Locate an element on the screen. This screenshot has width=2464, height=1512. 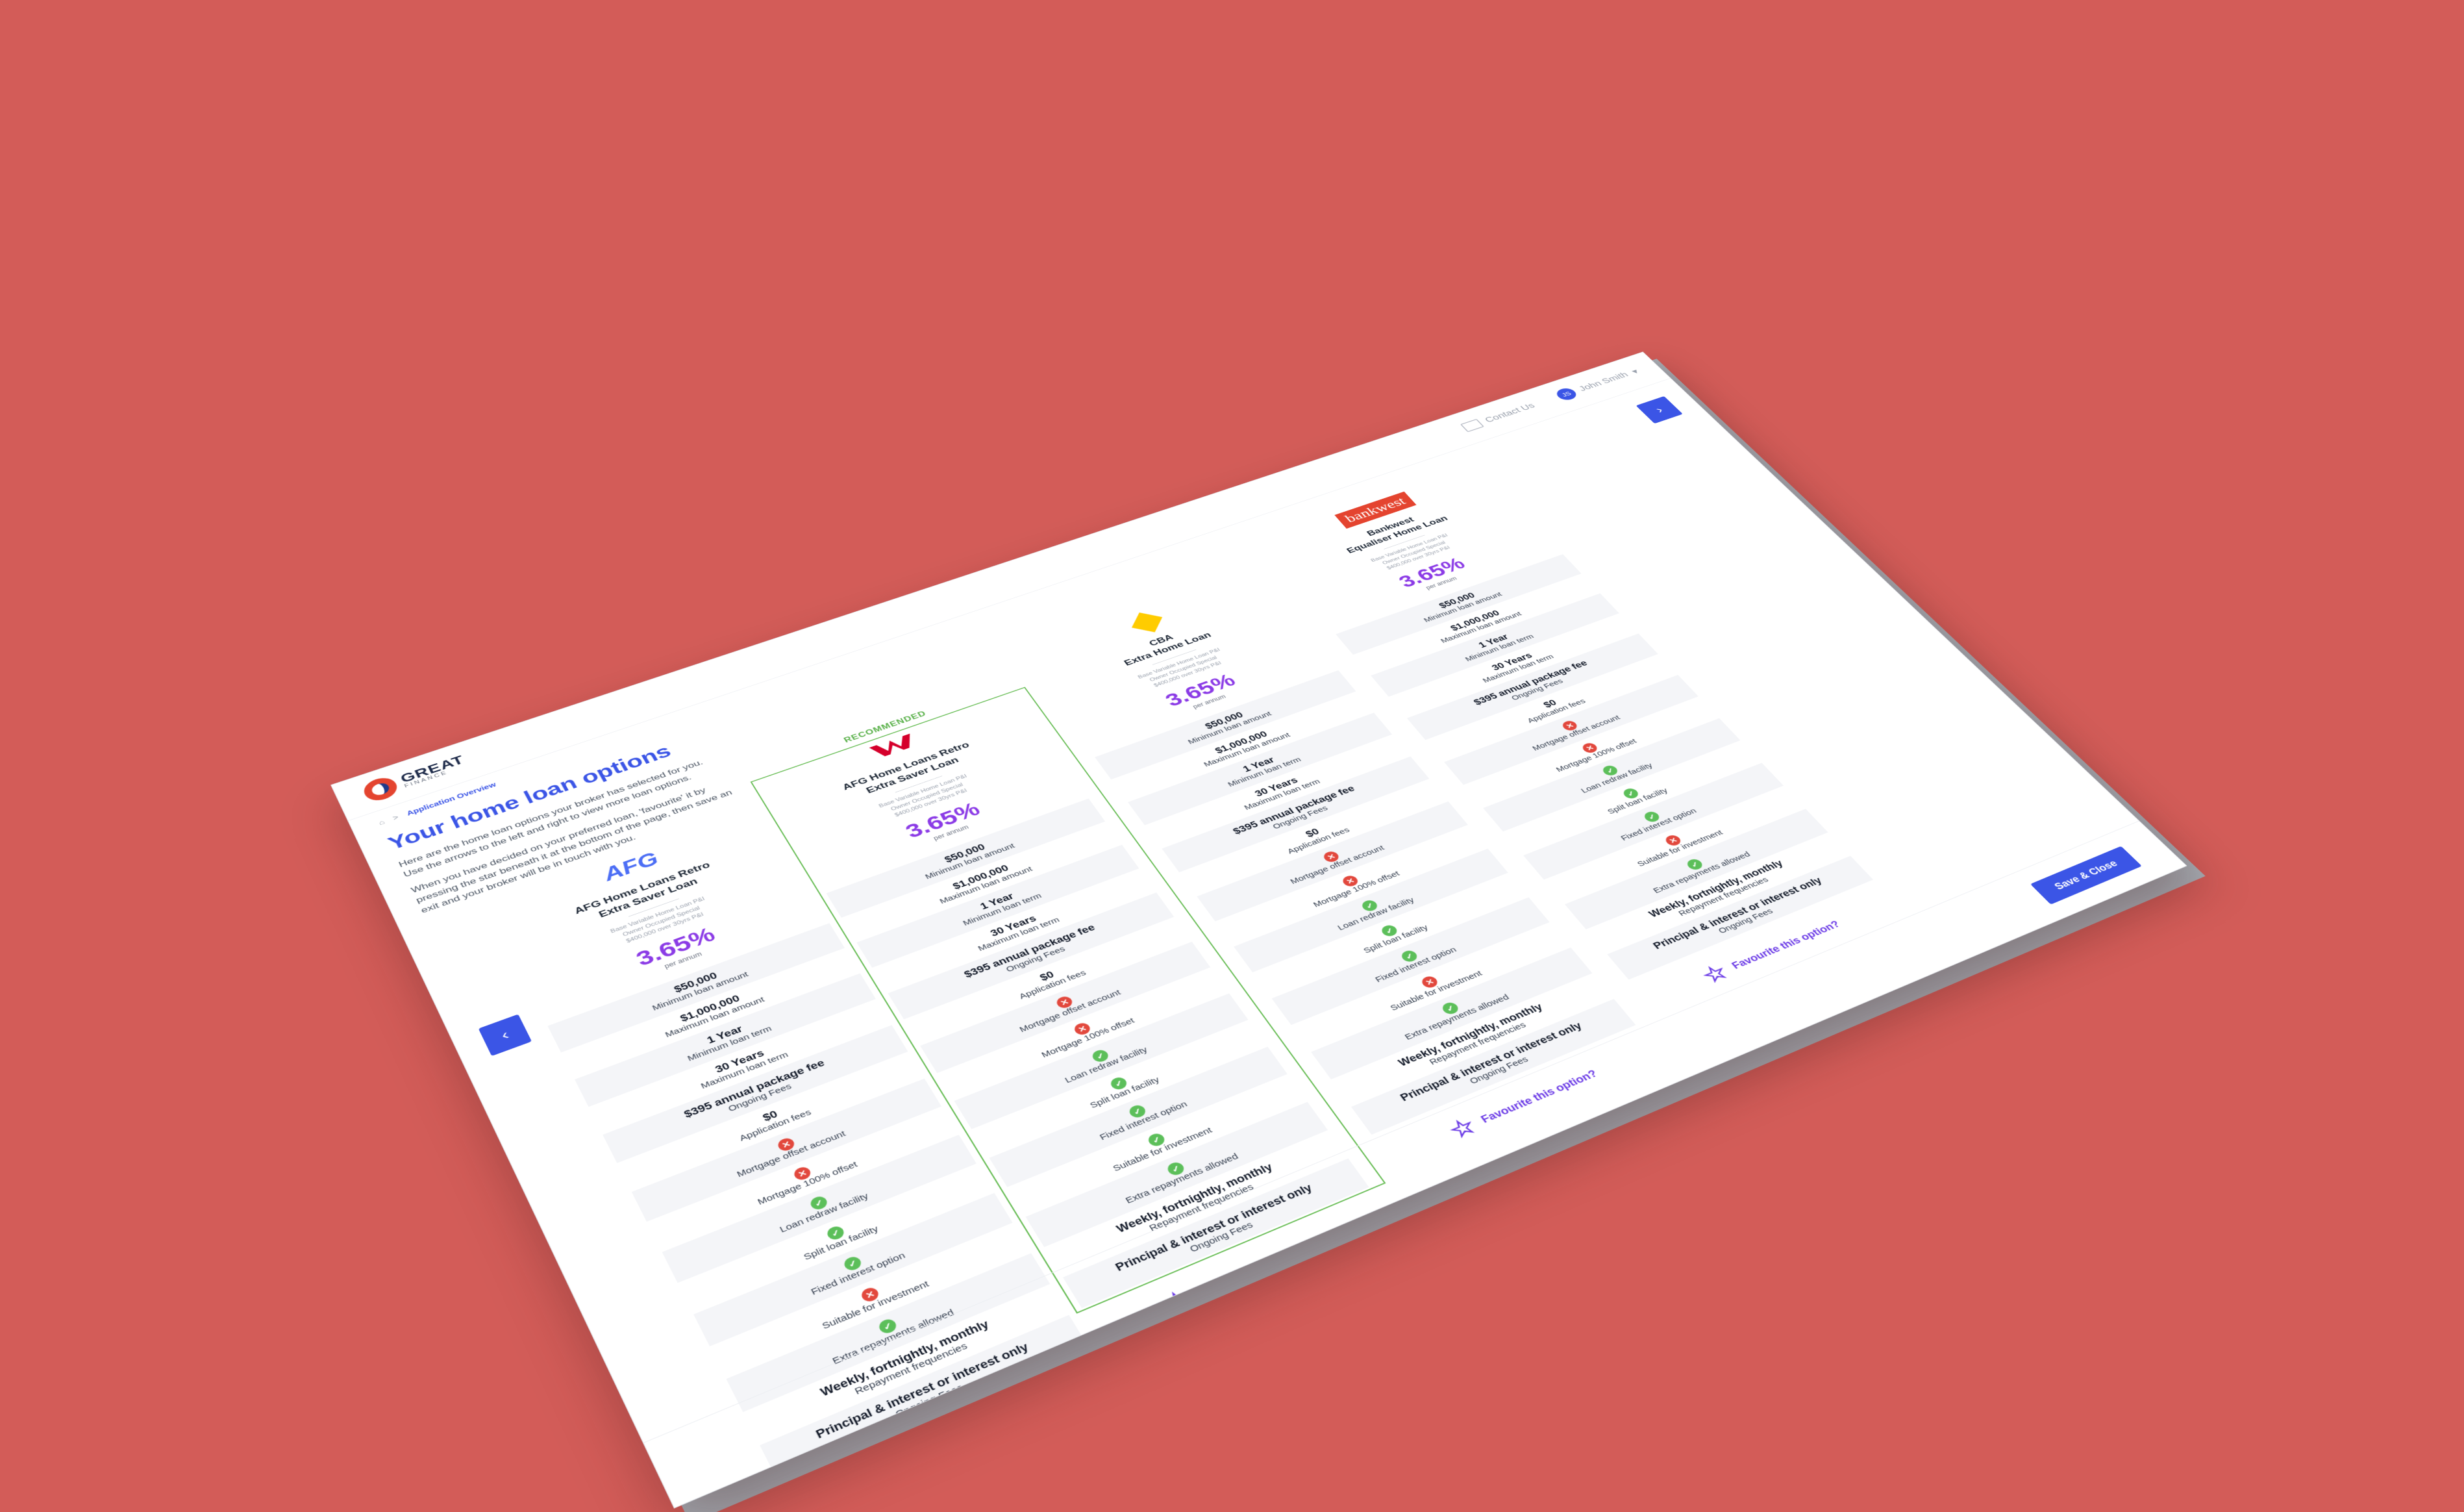
prev-options-button: ‹ is located at coordinates (505, 1035).